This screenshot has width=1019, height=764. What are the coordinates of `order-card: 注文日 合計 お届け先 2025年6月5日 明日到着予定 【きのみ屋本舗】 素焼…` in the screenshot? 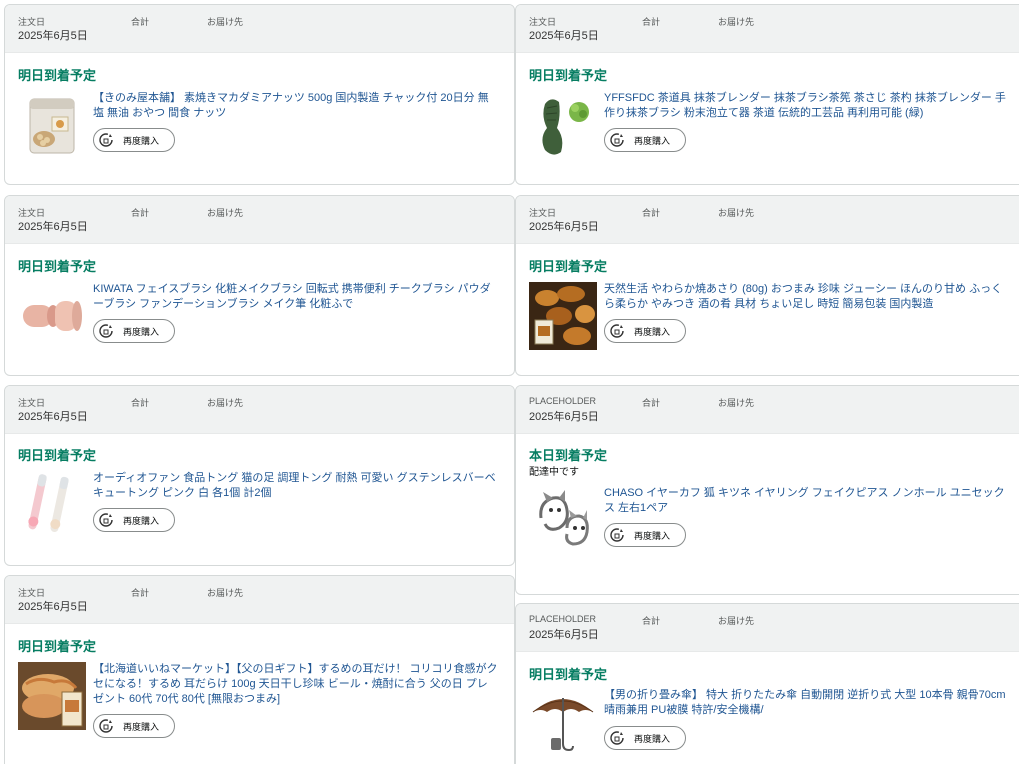 It's located at (259, 94).